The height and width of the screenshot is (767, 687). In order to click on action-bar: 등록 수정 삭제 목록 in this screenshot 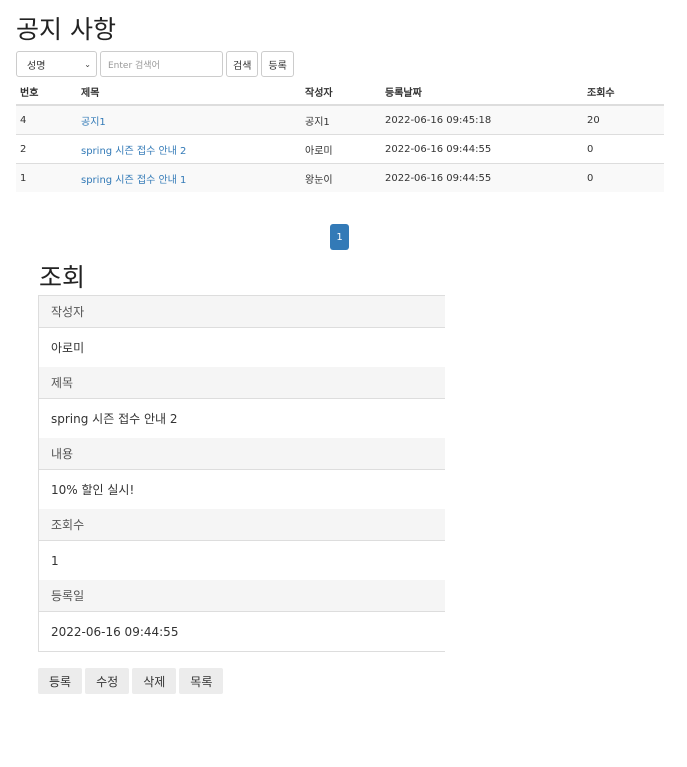, I will do `click(131, 681)`.